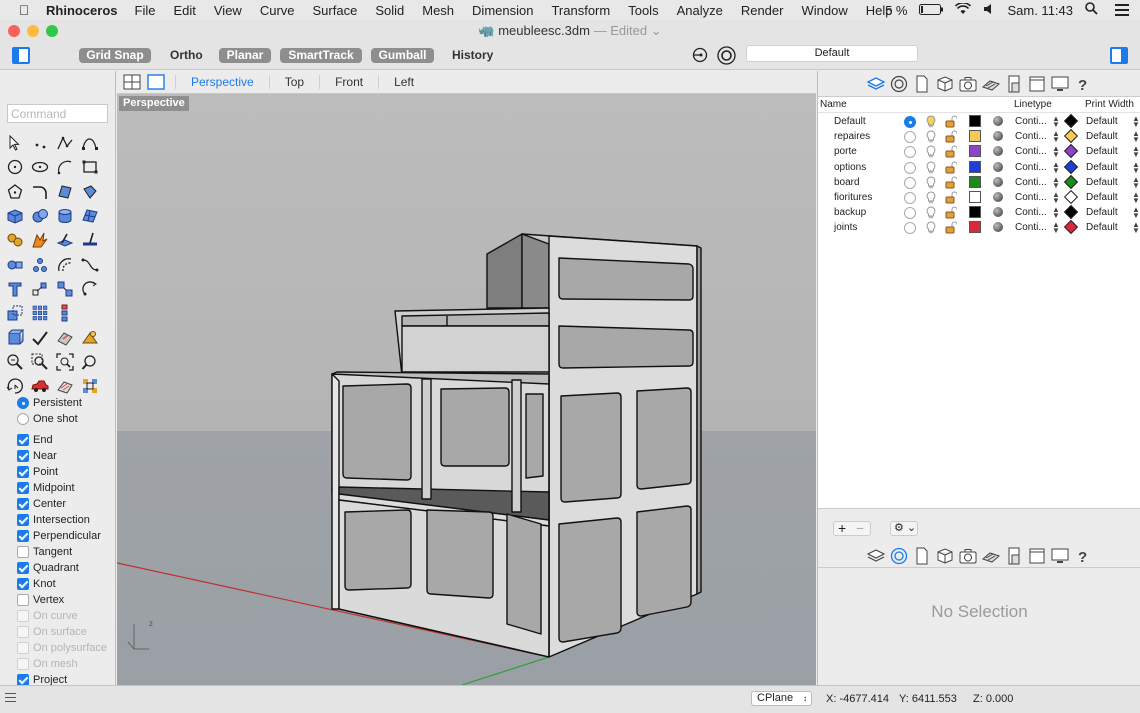 Image resolution: width=1140 pixels, height=713 pixels. I want to click on osnap-midpoint: Midpoint, so click(66, 488).